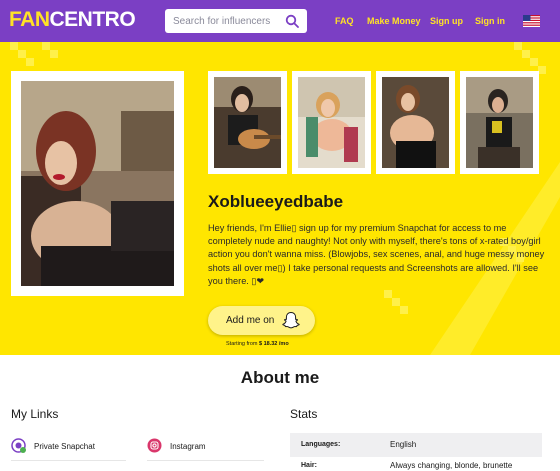  What do you see at coordinates (403, 444) in the screenshot?
I see `stat-value: English` at bounding box center [403, 444].